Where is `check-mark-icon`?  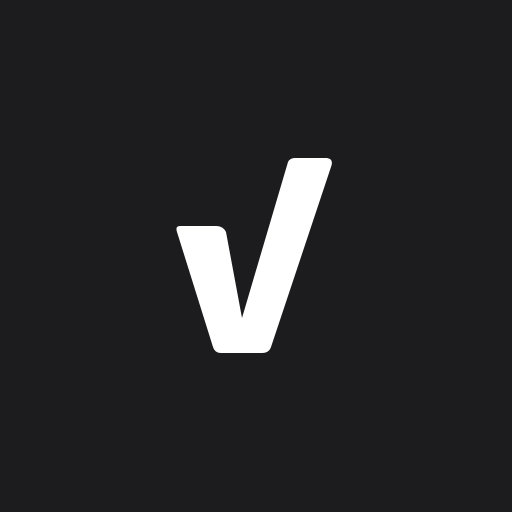 check-mark-icon is located at coordinates (254, 255).